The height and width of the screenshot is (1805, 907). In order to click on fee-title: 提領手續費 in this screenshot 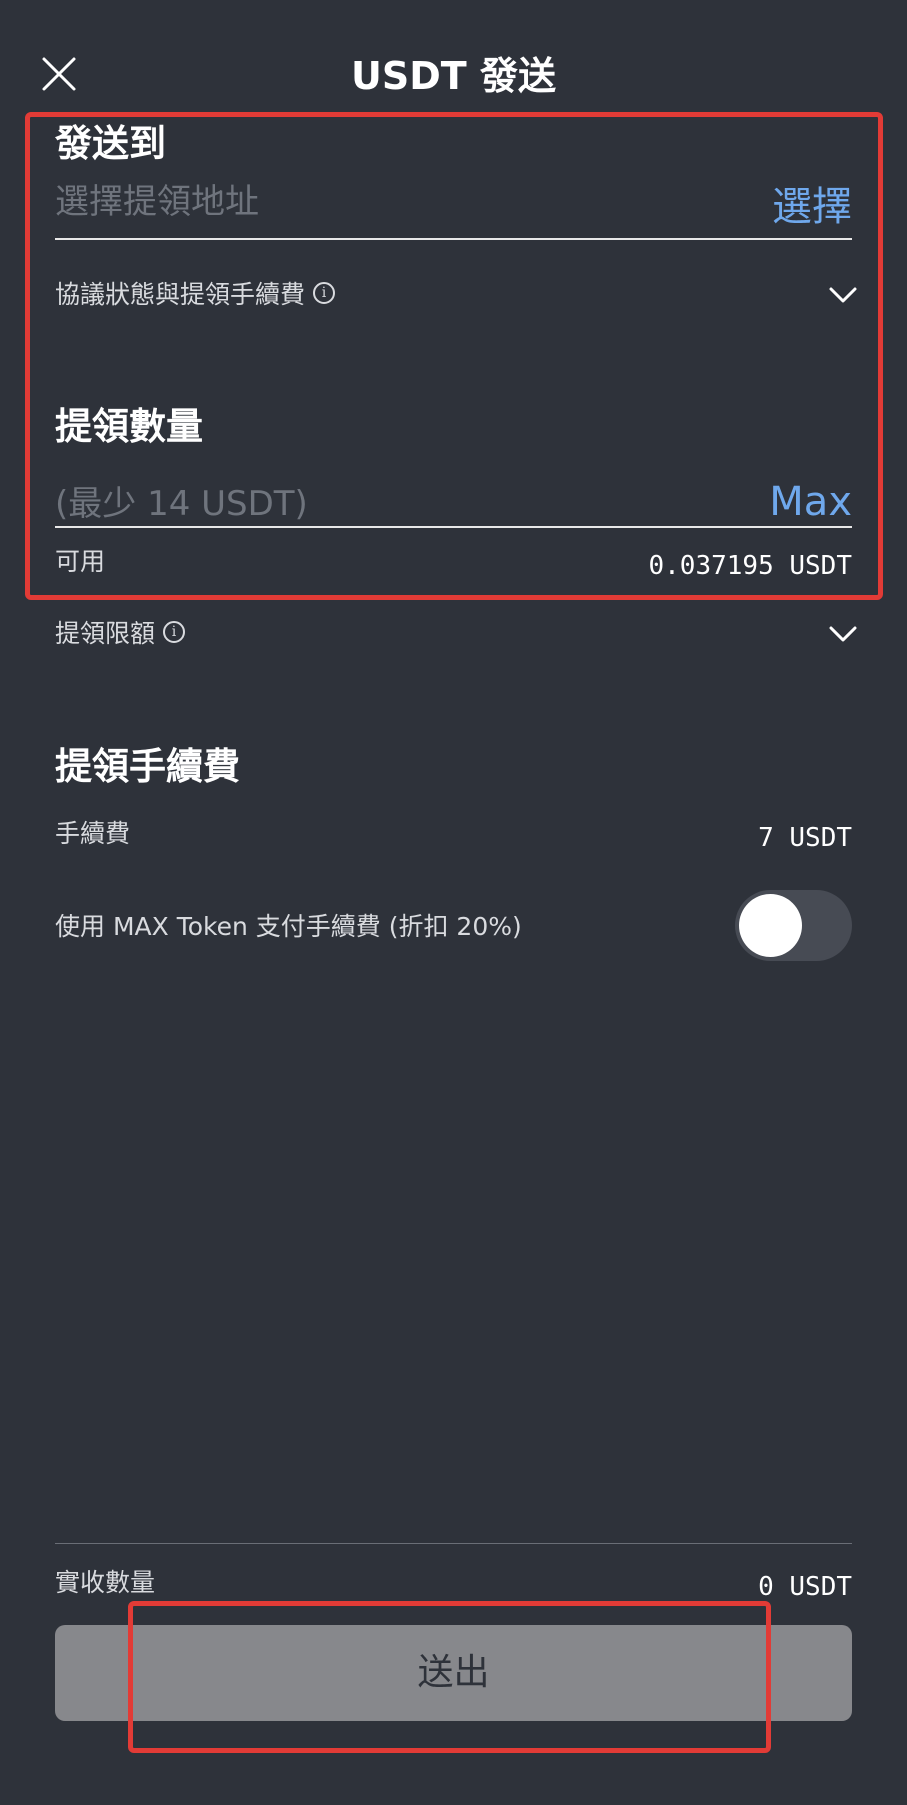, I will do `click(147, 766)`.